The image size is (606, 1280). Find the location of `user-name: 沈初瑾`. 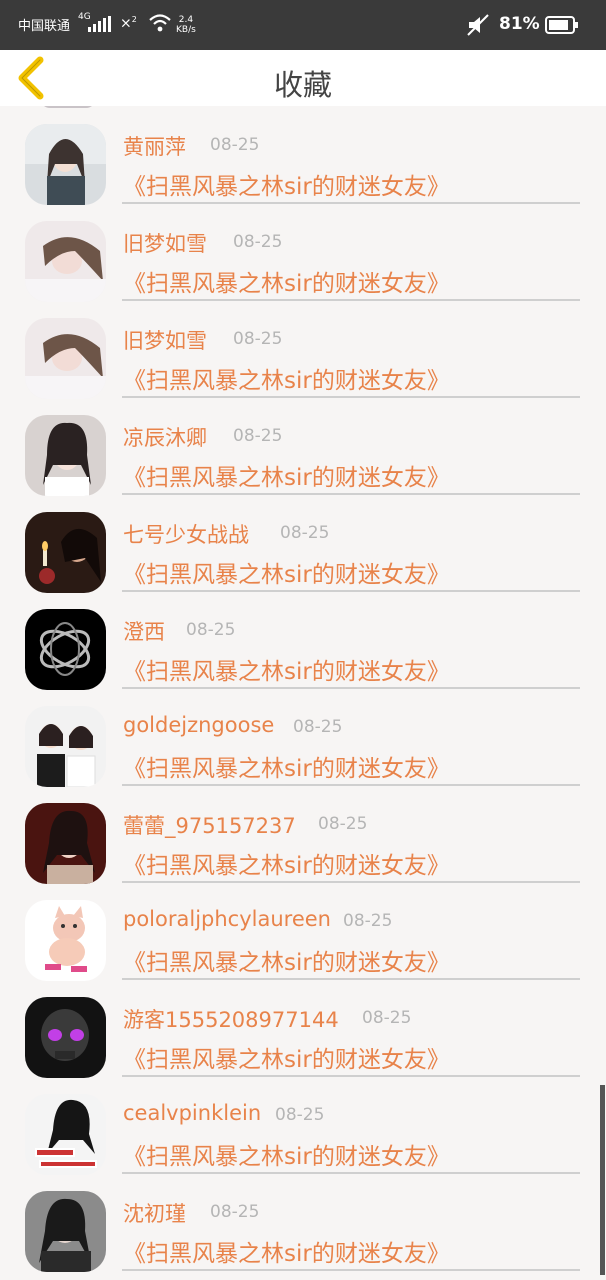

user-name: 沈初瑾 is located at coordinates (154, 1214).